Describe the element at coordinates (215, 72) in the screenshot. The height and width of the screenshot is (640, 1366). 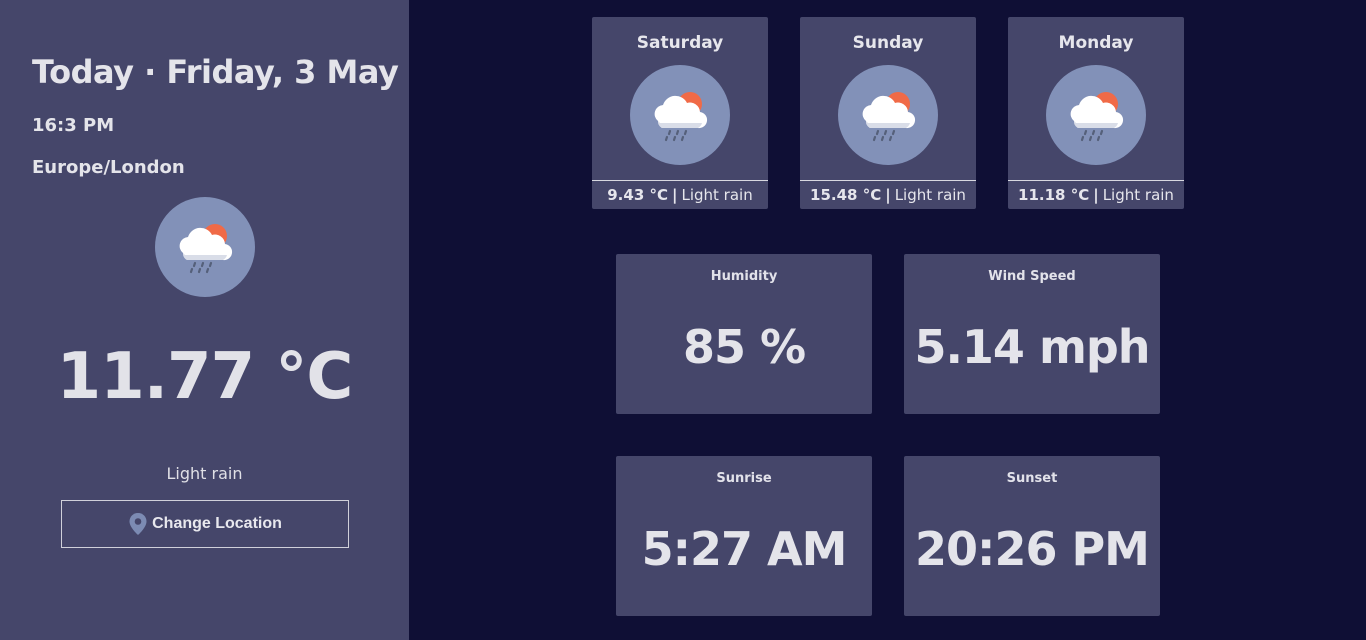
I see `today-date-heading: Today · Friday, 3 May` at that location.